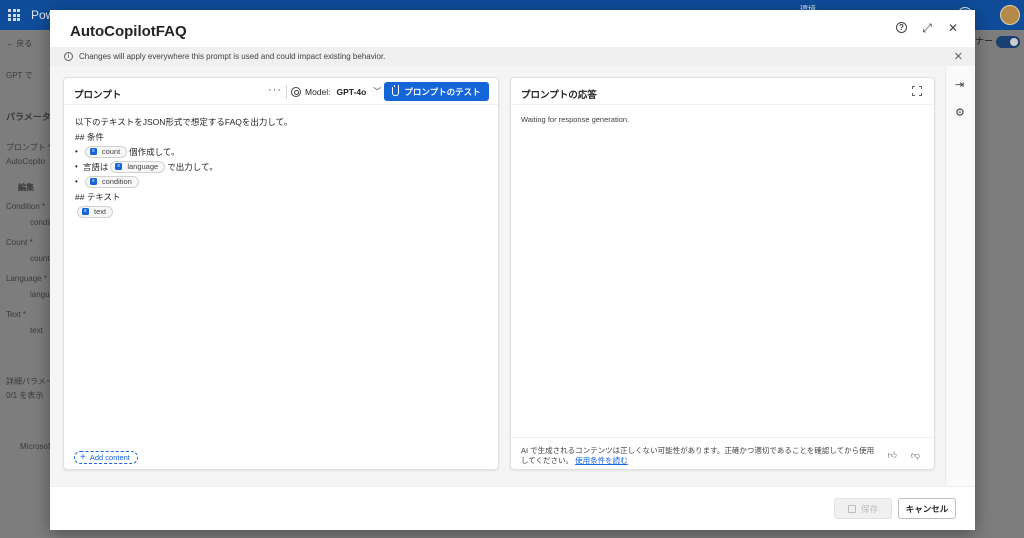  I want to click on prompt-text: 言語は, so click(95, 166).